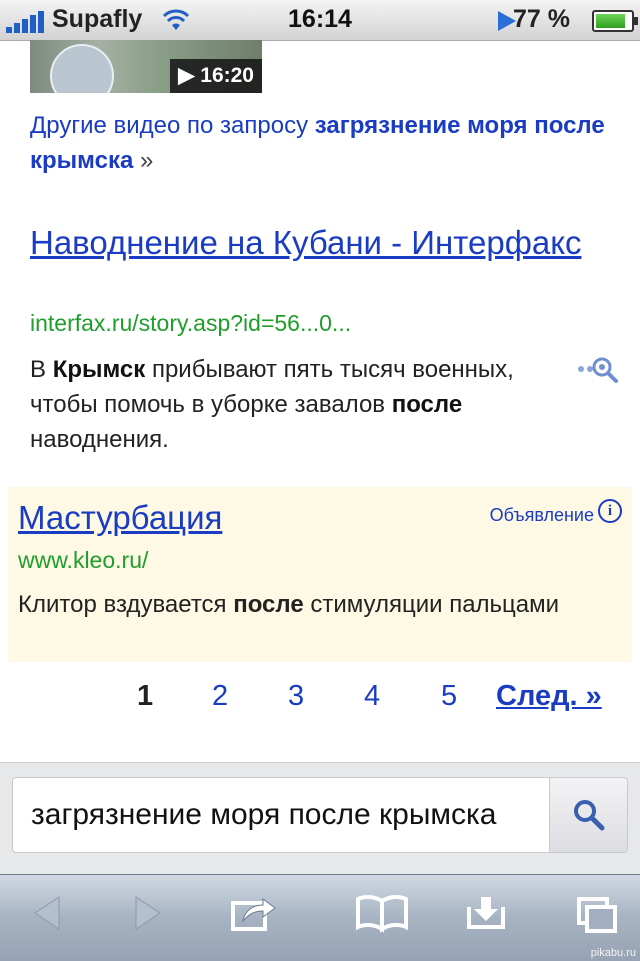 This screenshot has height=961, width=640. I want to click on browser-toolbar: pikabu.ru, so click(320, 917).